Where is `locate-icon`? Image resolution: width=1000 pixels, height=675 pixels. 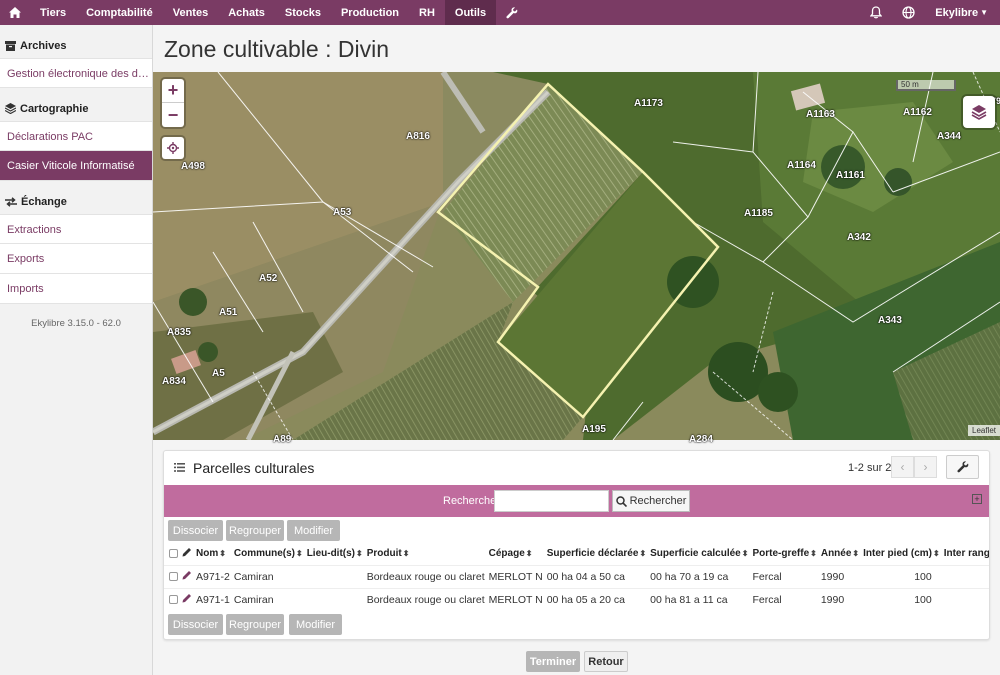
locate-icon is located at coordinates (173, 148).